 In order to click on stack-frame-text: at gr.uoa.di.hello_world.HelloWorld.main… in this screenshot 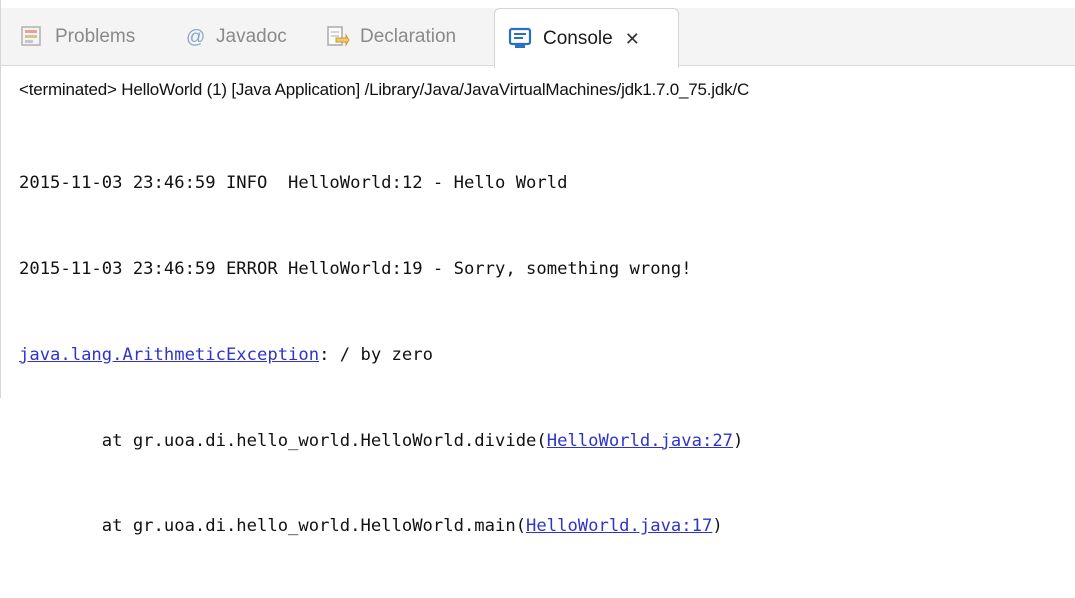, I will do `click(273, 526)`.